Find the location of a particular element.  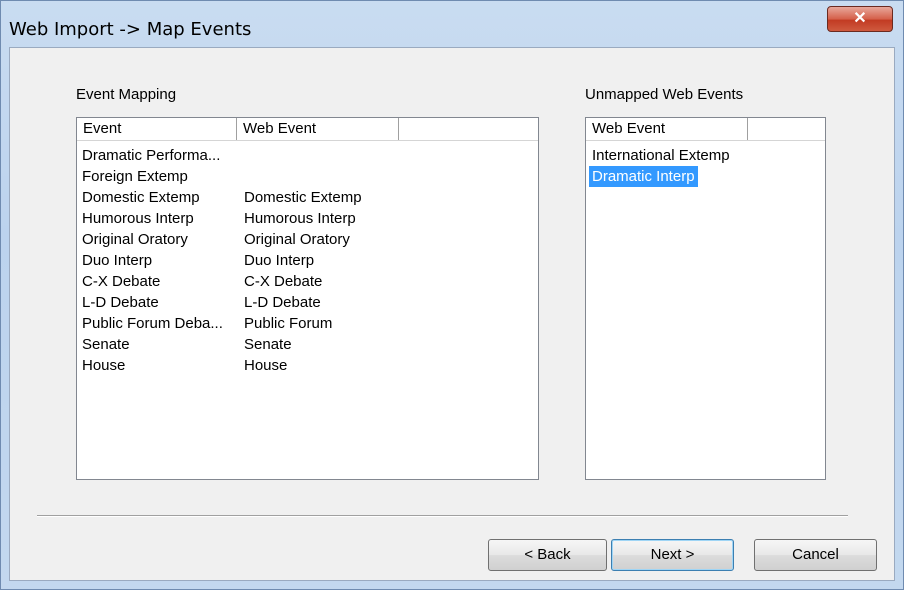

window-title: Web Import -> Map Events is located at coordinates (130, 29).